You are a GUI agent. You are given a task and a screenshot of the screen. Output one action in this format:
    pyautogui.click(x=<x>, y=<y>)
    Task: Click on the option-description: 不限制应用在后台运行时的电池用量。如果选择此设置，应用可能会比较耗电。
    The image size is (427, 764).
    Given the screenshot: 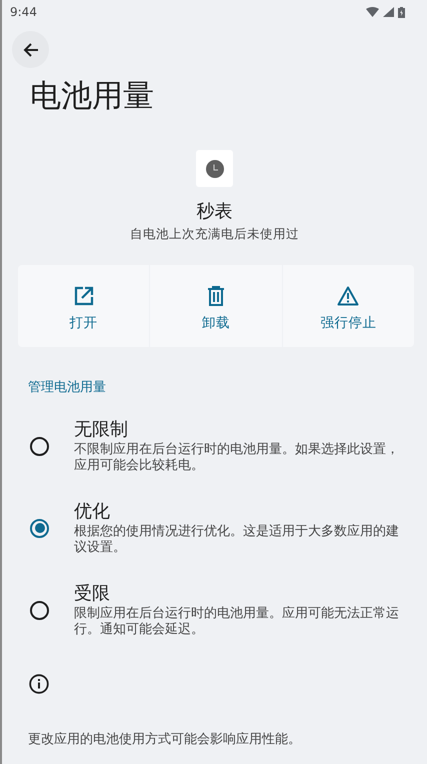 What is the action you would take?
    pyautogui.click(x=237, y=458)
    